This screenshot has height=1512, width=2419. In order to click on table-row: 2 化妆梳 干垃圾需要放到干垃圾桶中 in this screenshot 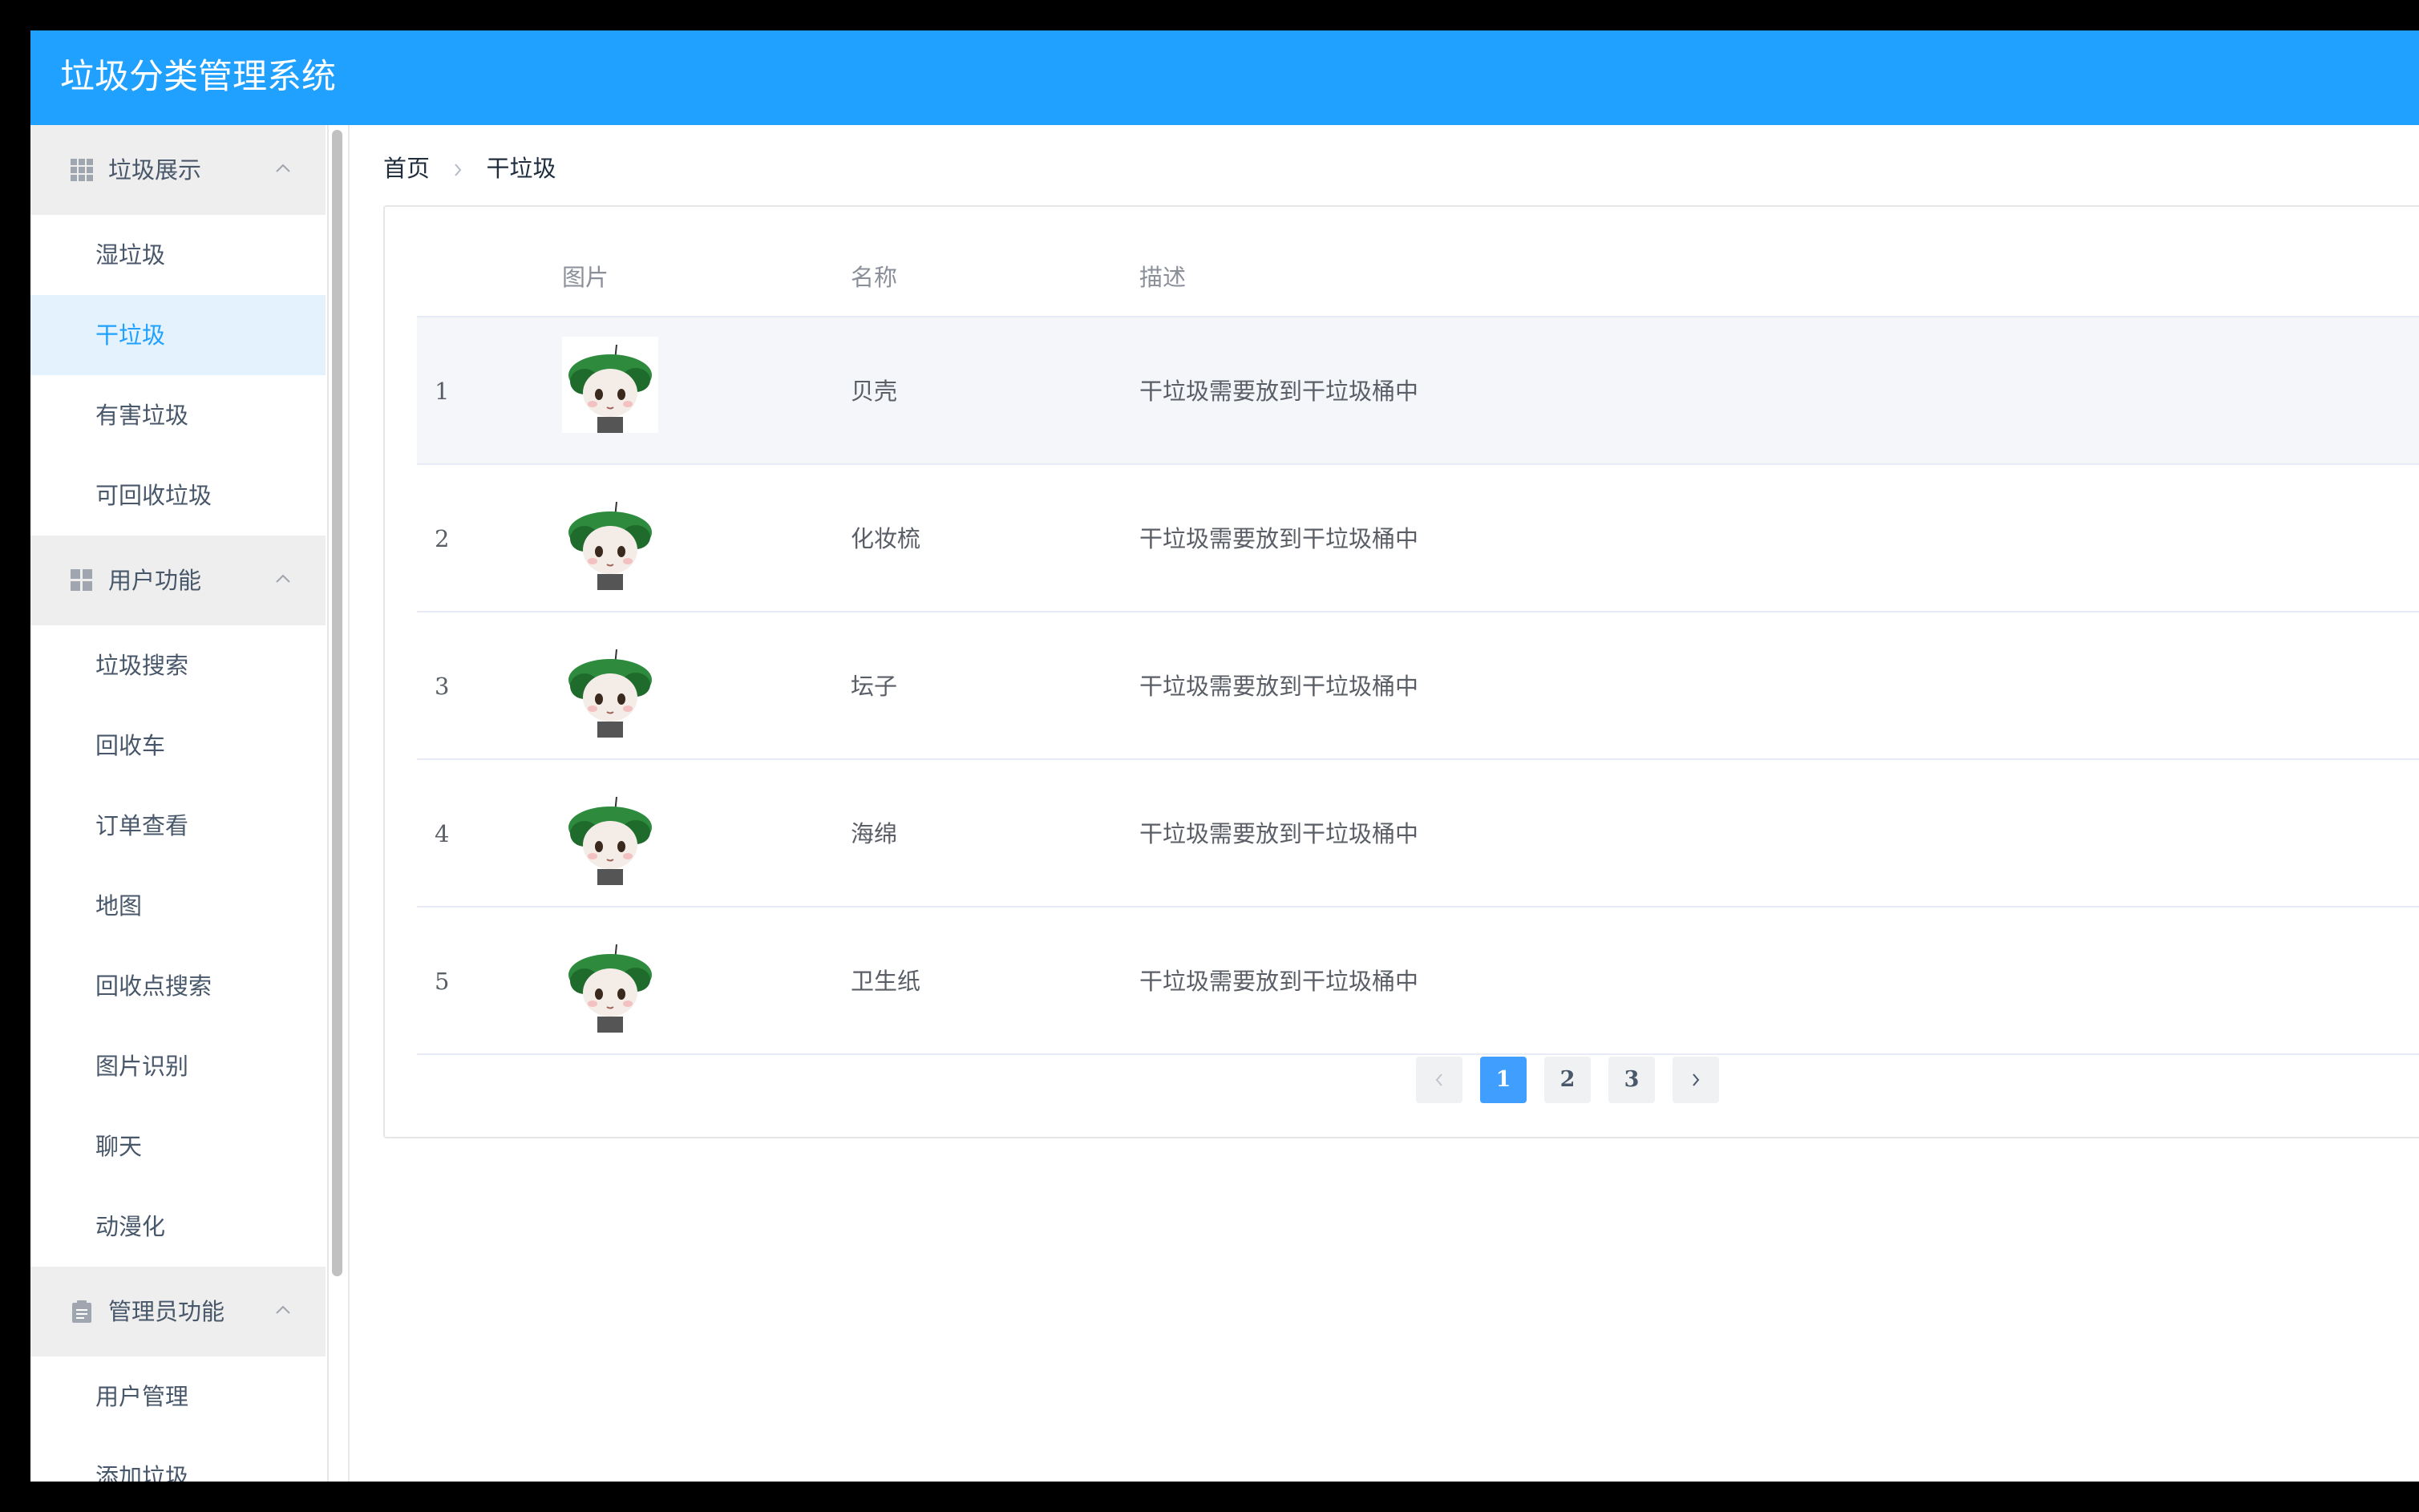, I will do `click(1418, 538)`.